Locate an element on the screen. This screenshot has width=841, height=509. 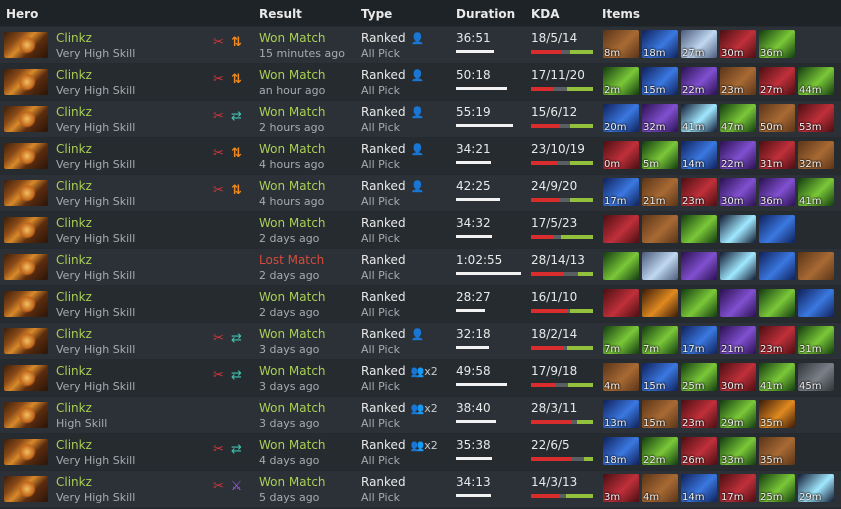
header-duration: Duration is located at coordinates (485, 14).